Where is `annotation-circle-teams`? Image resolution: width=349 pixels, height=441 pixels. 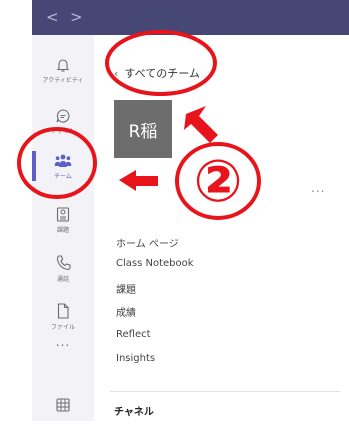
annotation-circle-teams is located at coordinates (57, 163).